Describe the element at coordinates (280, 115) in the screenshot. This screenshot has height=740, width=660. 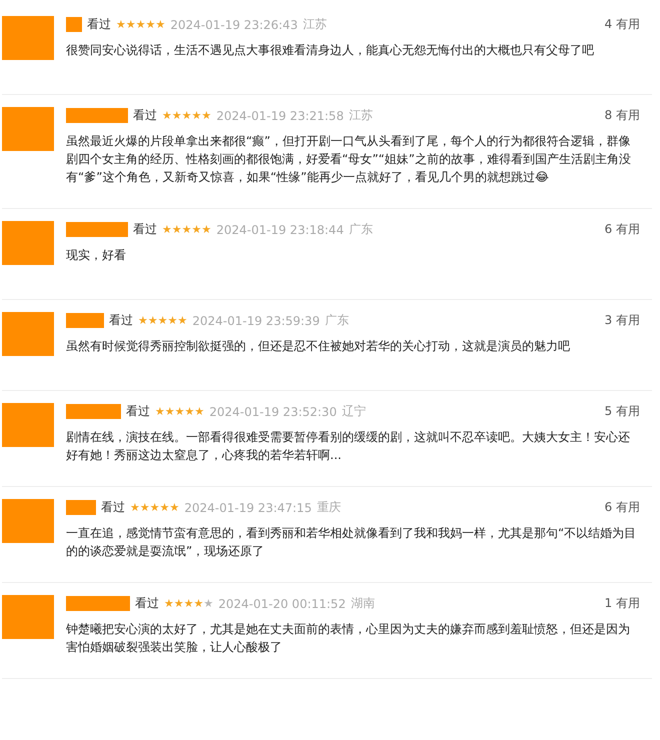
I see `comment-time: 2024-01-19 23:21:58` at that location.